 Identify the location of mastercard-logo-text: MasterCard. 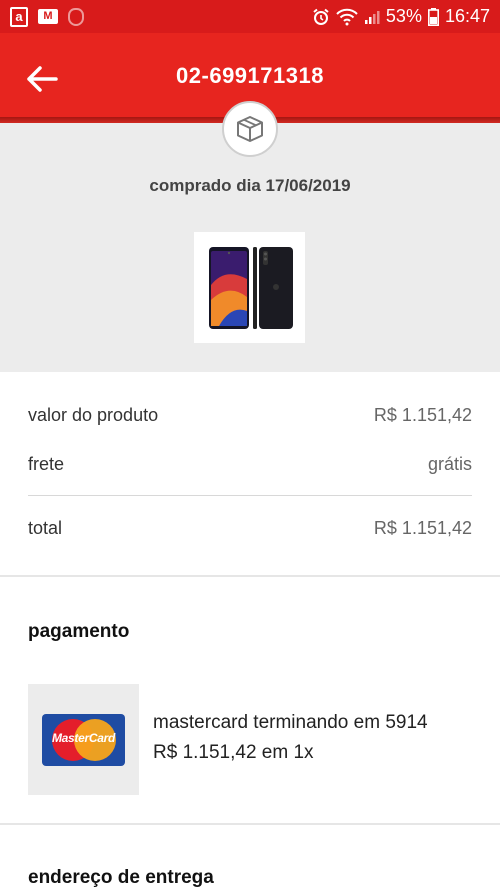
(83, 737).